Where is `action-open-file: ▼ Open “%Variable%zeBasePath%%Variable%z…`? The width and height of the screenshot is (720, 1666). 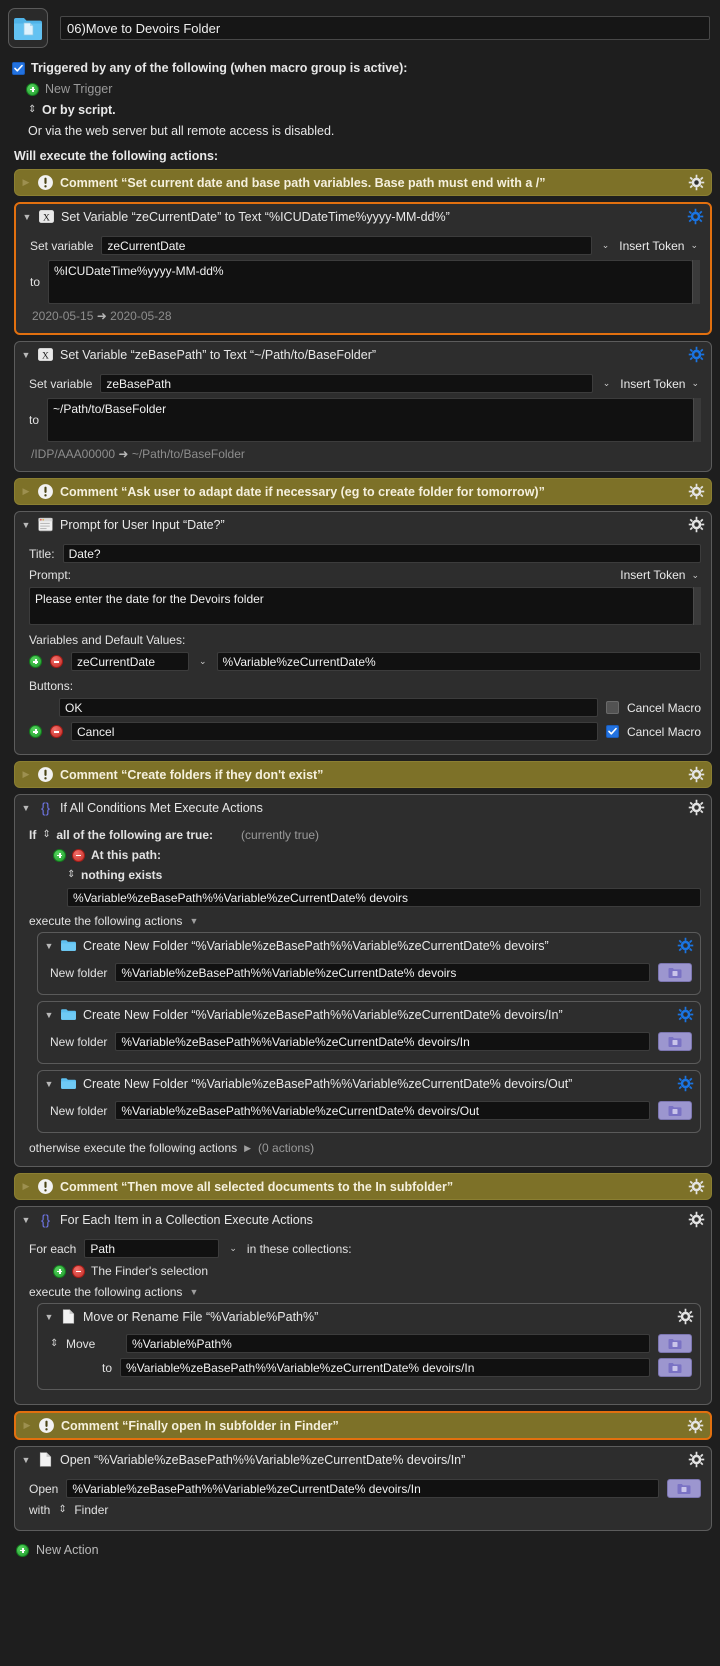
action-open-file: ▼ Open “%Variable%zeBasePath%%Variable%z… is located at coordinates (363, 1488).